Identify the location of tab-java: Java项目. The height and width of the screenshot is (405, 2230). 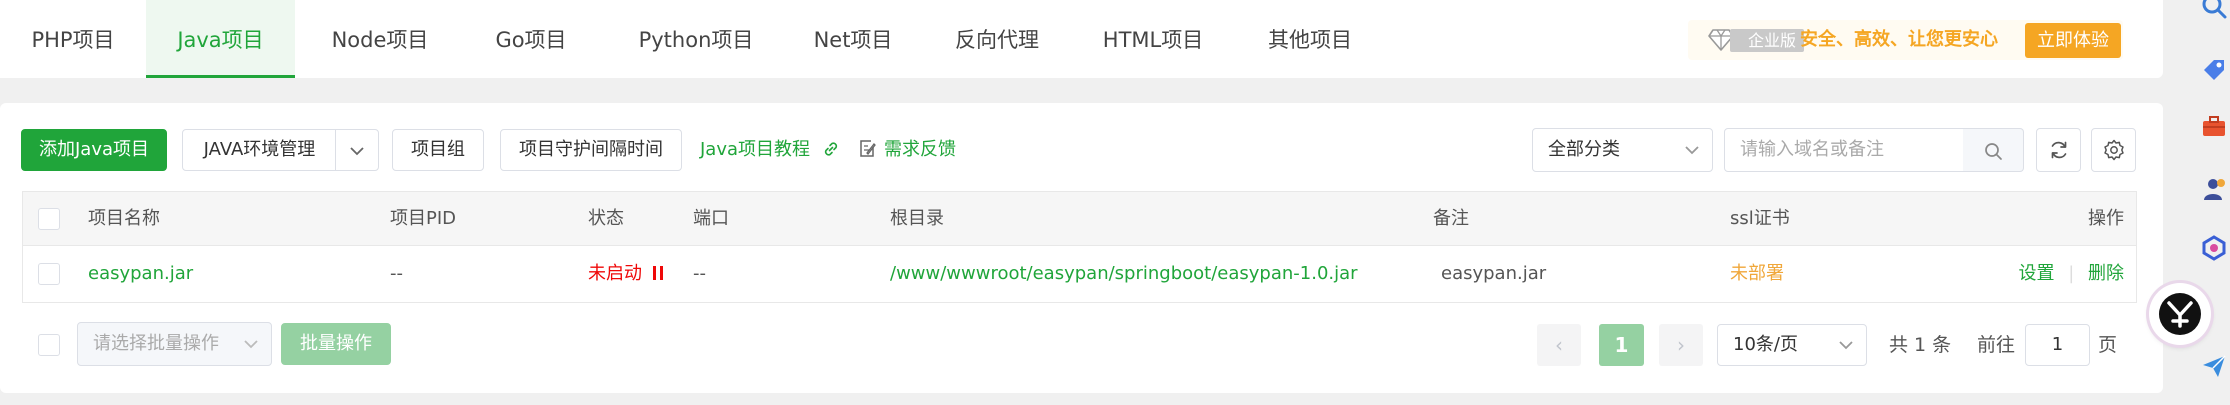
(220, 39).